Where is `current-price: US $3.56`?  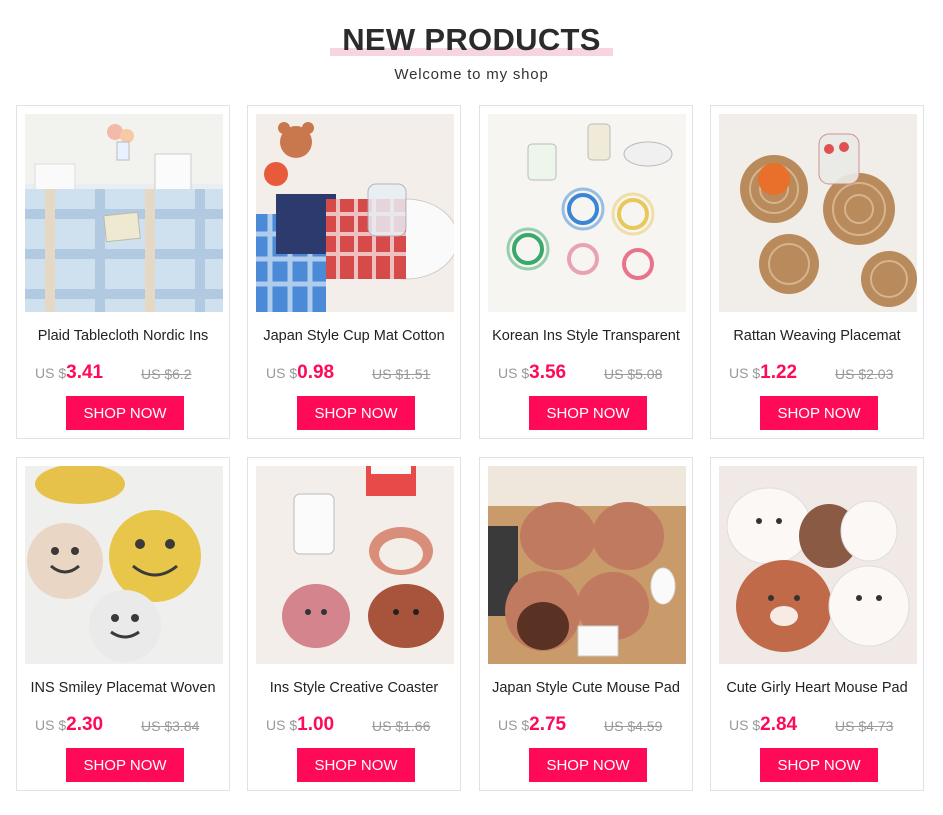 current-price: US $3.56 is located at coordinates (532, 373).